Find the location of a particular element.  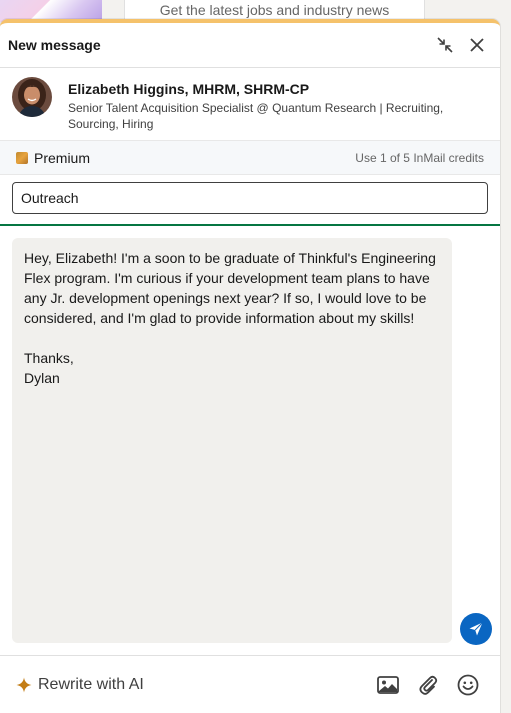

sparkle-icon is located at coordinates (24, 684).